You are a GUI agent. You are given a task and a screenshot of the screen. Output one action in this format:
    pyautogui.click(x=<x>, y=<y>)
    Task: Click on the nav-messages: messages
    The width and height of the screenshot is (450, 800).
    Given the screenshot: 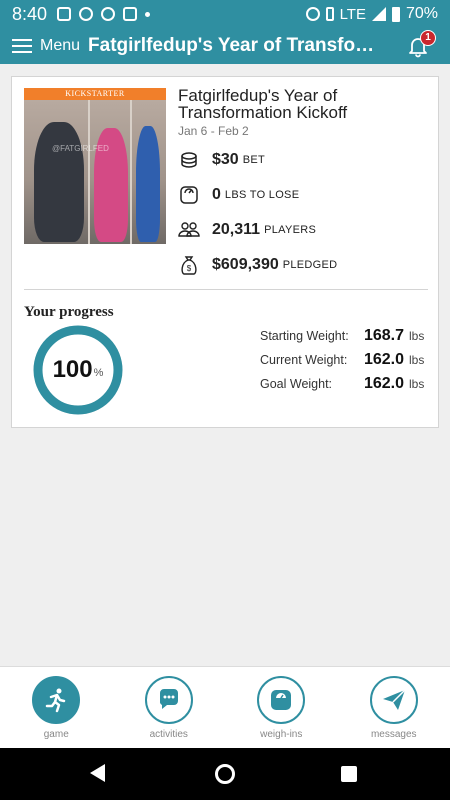 What is the action you would take?
    pyautogui.click(x=394, y=708)
    